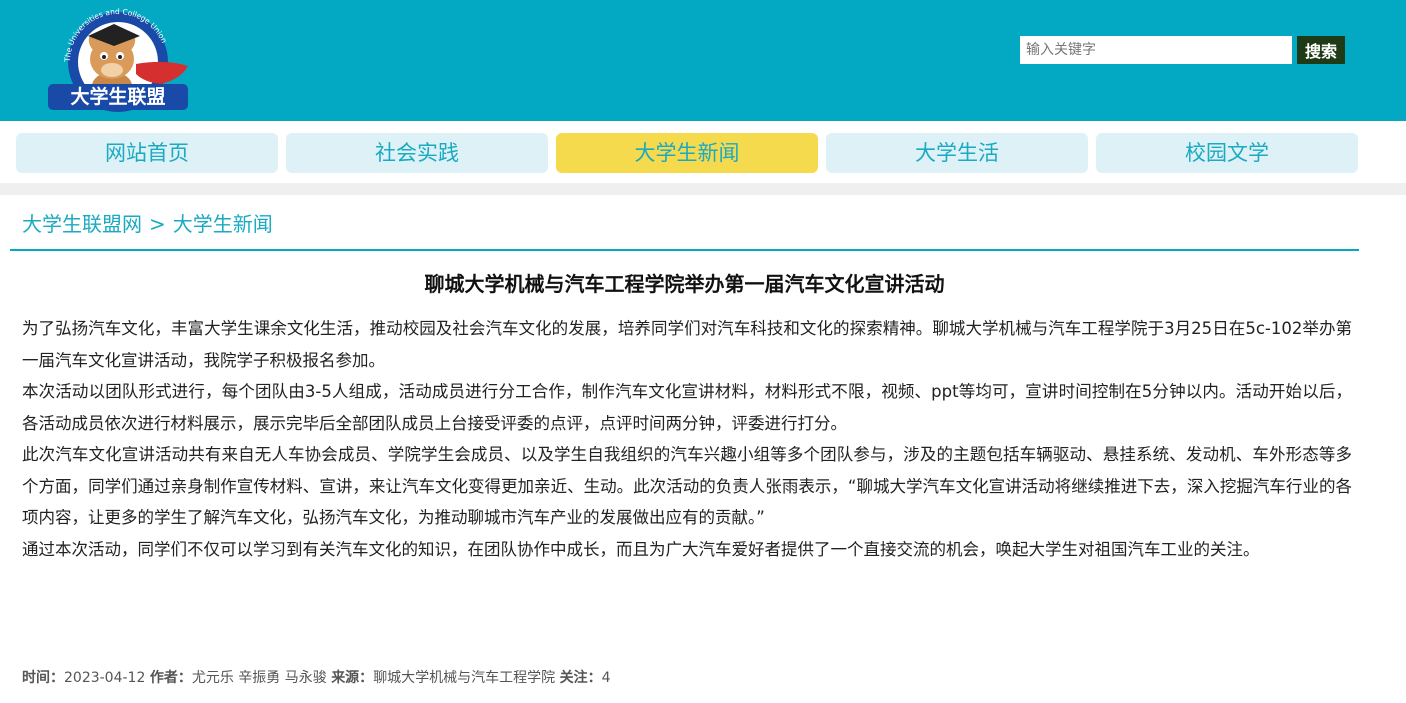 The image size is (1406, 703). I want to click on search-input, so click(1156, 50).